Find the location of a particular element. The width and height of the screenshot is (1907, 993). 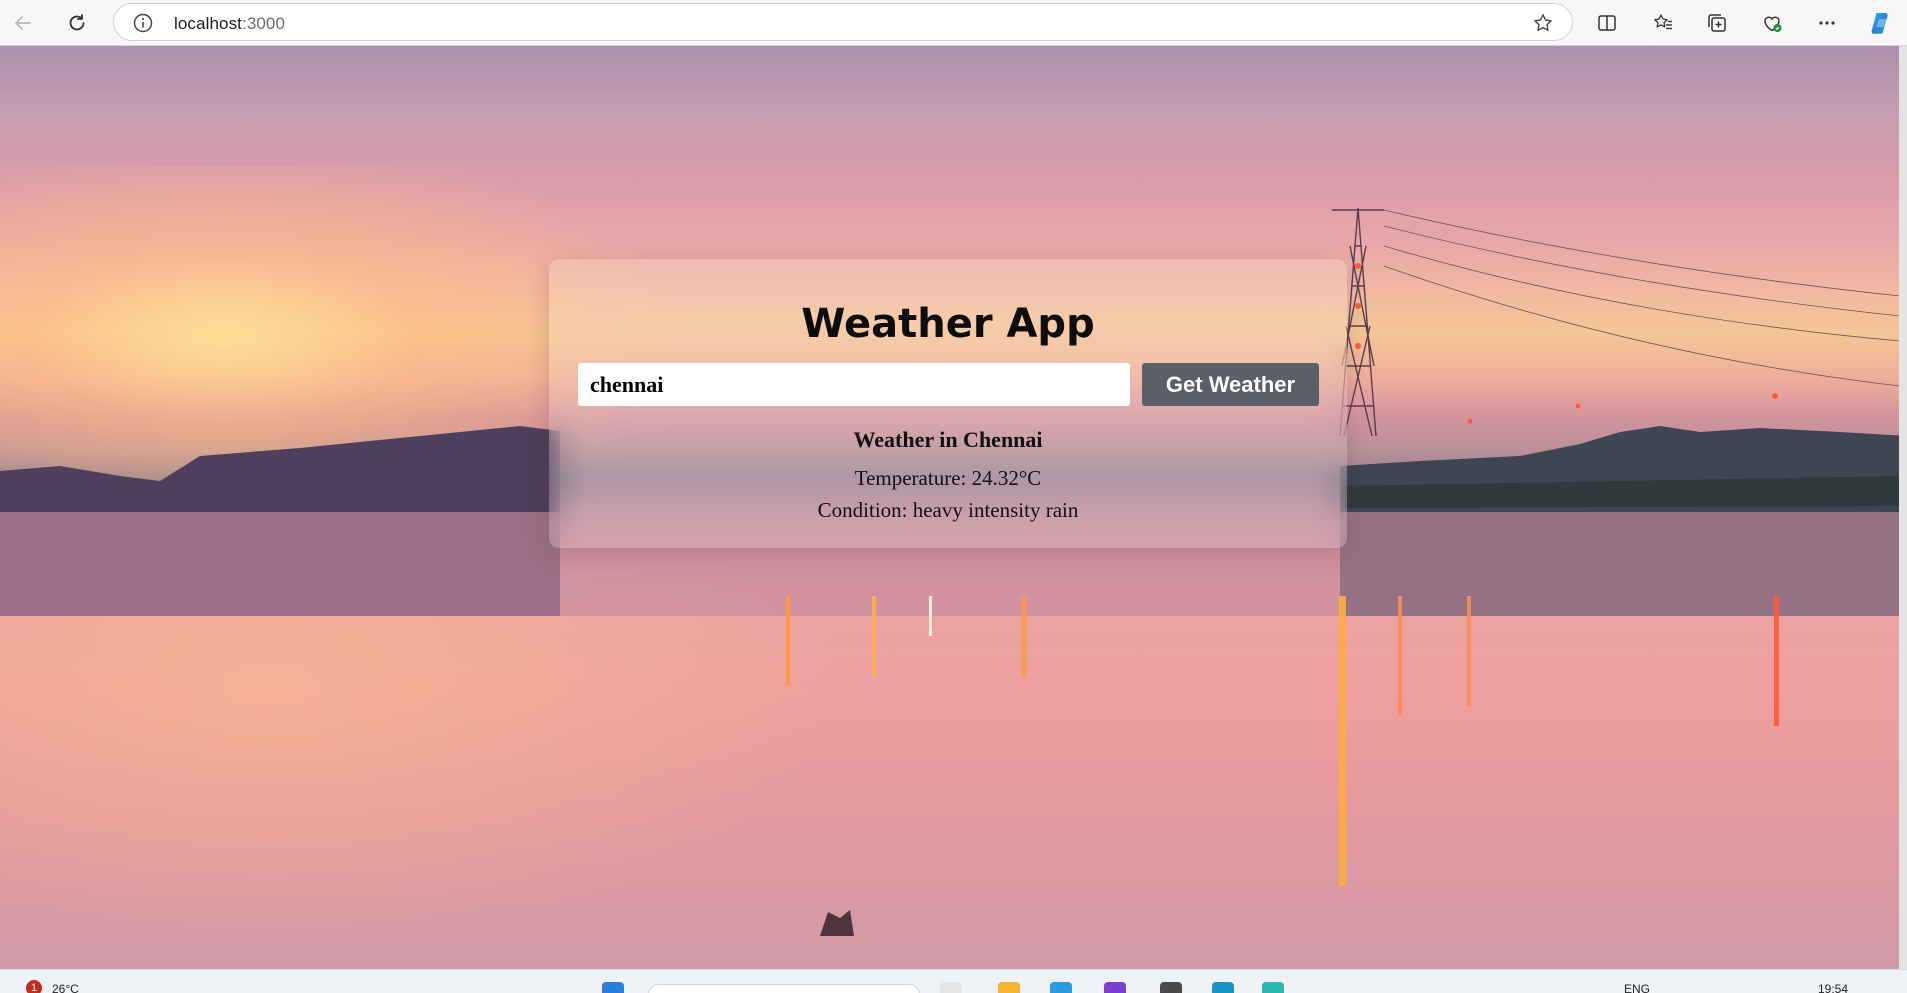

collections-button is located at coordinates (1717, 23).